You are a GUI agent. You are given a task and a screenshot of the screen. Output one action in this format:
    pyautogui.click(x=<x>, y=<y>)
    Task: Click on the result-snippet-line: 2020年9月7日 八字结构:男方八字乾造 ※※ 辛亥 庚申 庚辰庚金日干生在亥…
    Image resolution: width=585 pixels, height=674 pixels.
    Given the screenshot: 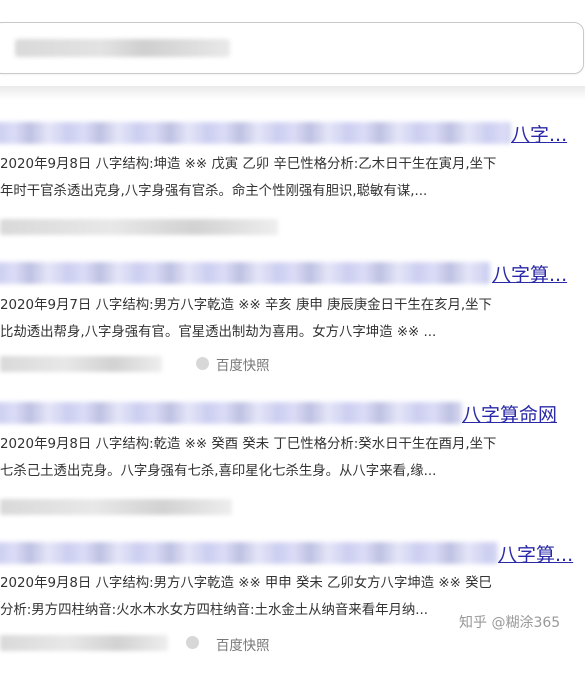 What is the action you would take?
    pyautogui.click(x=246, y=305)
    